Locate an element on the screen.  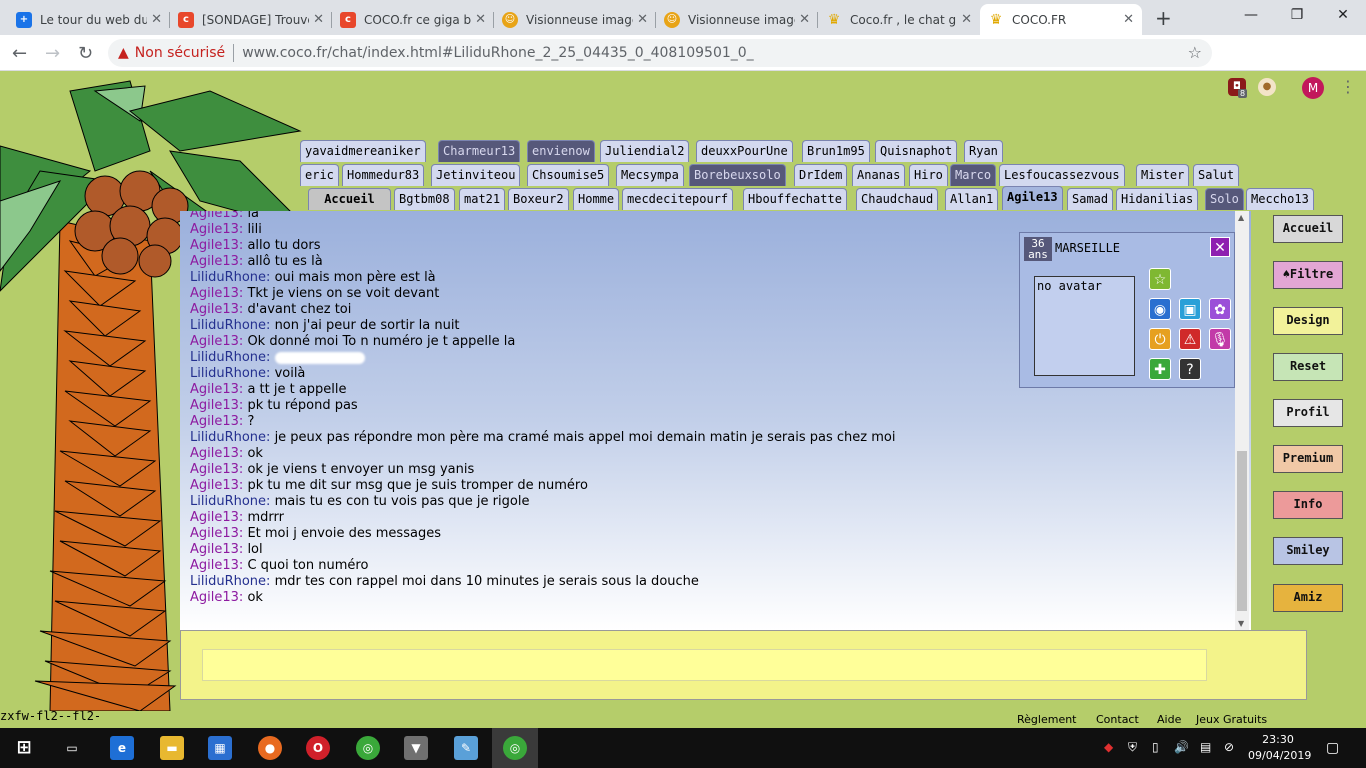
smiley-button: Smiley is located at coordinates (1308, 551).